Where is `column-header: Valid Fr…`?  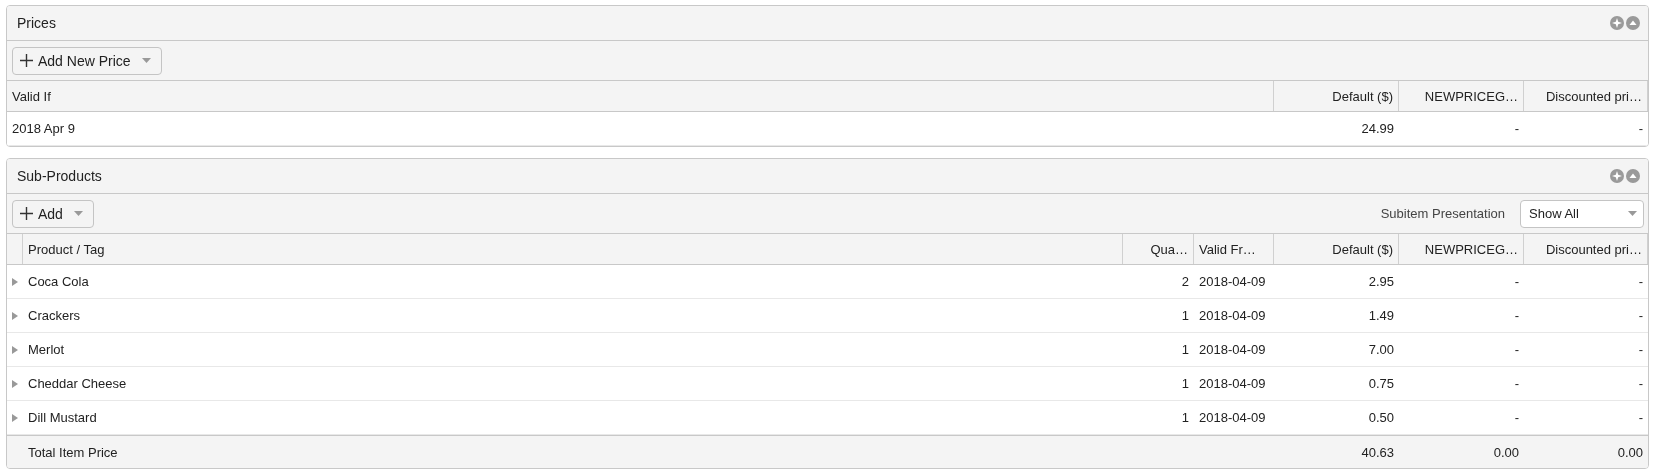
column-header: Valid Fr… is located at coordinates (1234, 249).